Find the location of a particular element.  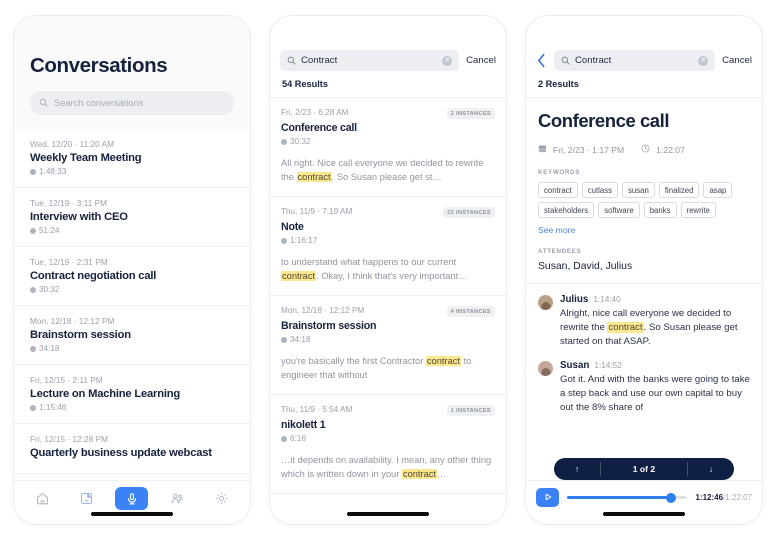

previous-match-button: ↑ is located at coordinates (577, 469).